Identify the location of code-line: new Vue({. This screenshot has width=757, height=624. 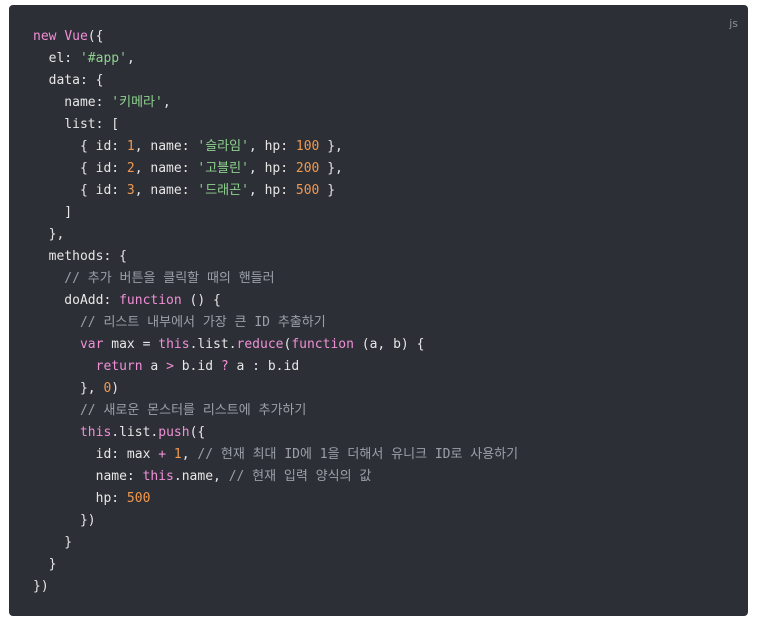
(275, 37).